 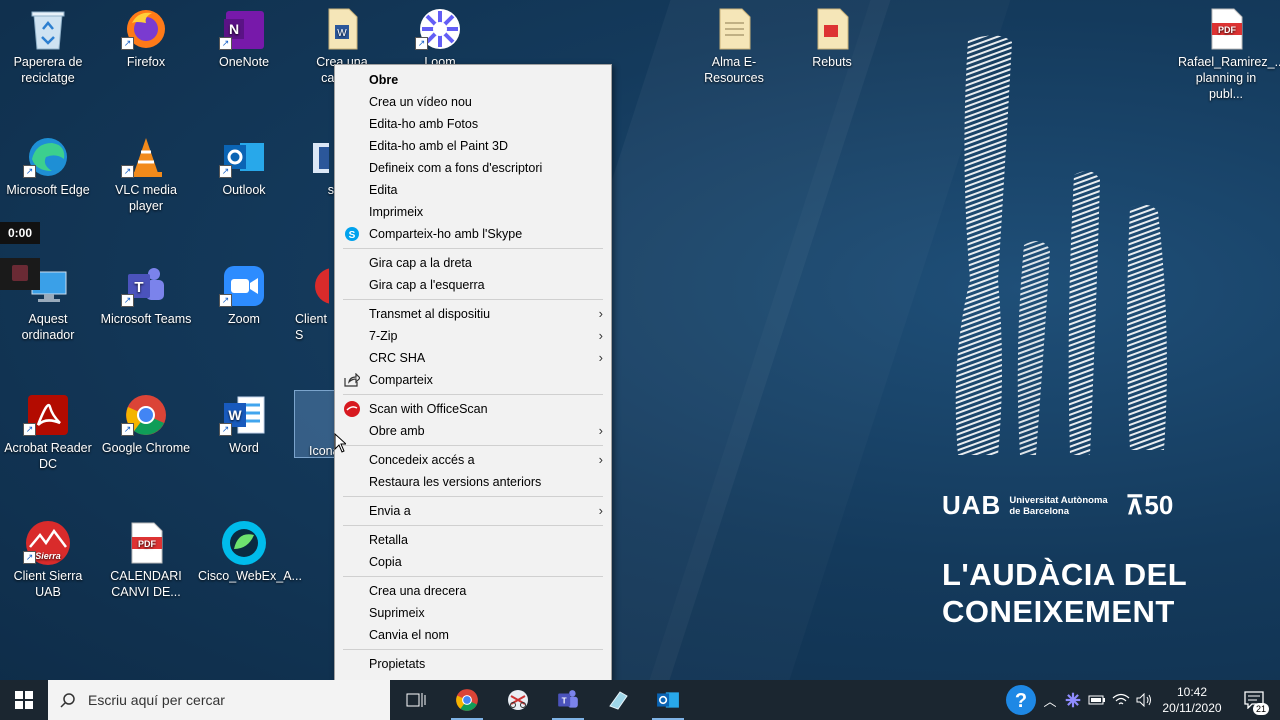 What do you see at coordinates (234, 29) in the screenshot?
I see `svg-text: N` at bounding box center [234, 29].